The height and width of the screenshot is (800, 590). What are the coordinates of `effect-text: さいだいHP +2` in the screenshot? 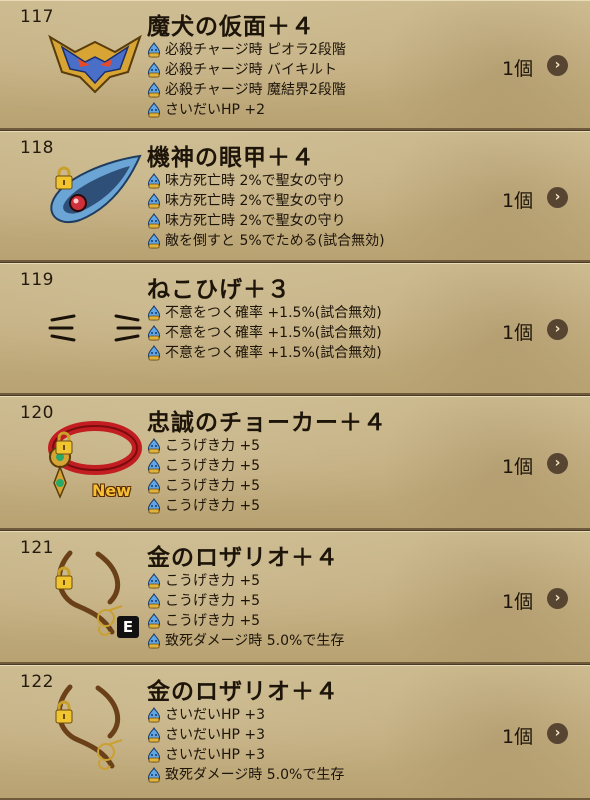 It's located at (215, 110).